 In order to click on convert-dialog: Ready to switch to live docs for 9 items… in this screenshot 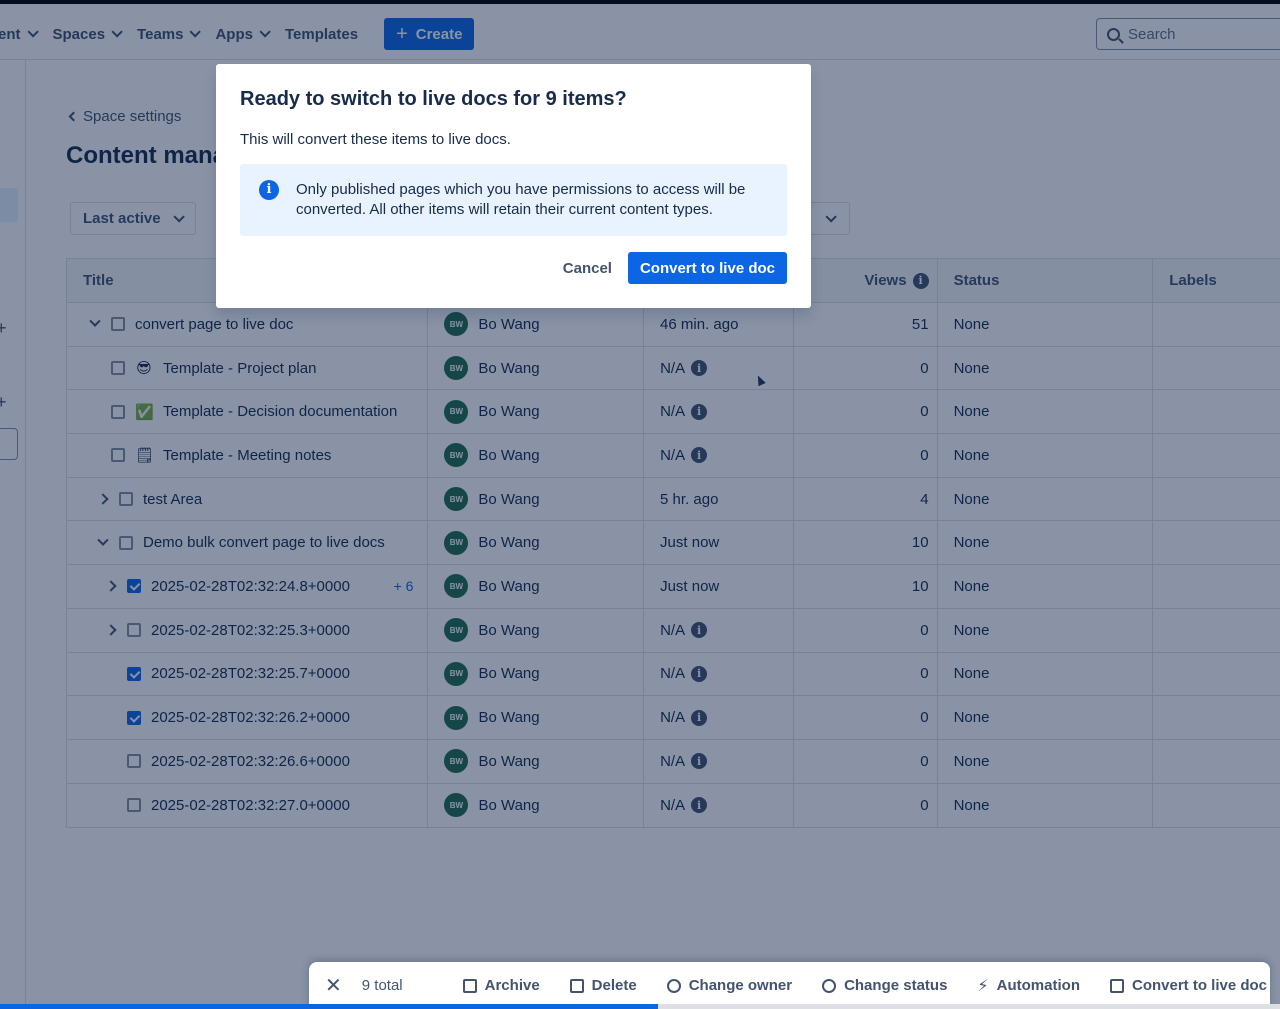, I will do `click(513, 186)`.